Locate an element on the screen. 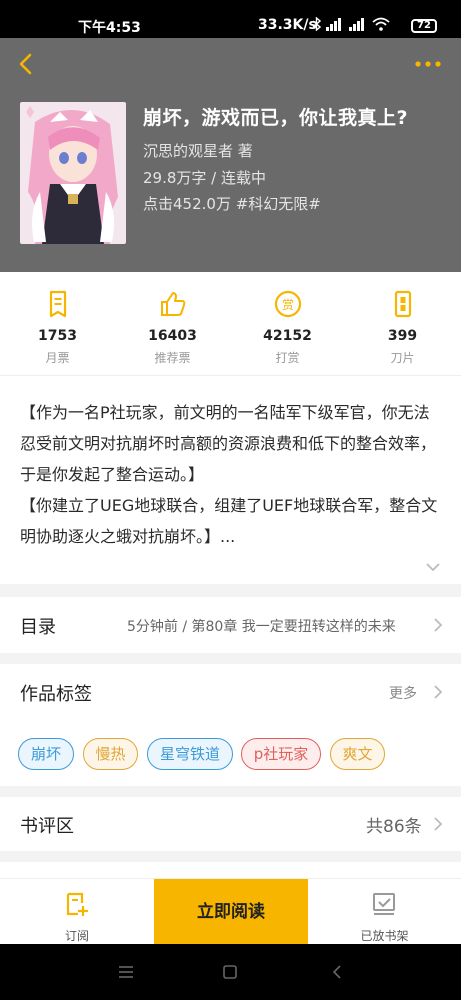 The height and width of the screenshot is (1000, 461). subscribe-label: 订阅 is located at coordinates (76, 936).